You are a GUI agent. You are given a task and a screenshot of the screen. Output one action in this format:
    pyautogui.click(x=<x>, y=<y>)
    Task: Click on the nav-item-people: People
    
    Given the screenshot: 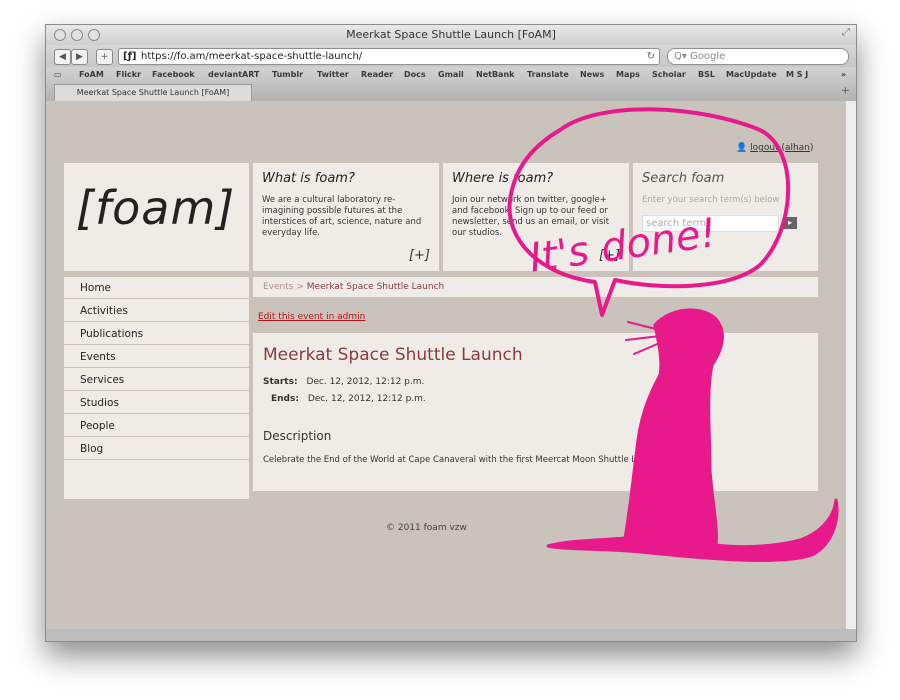 What is the action you would take?
    pyautogui.click(x=156, y=426)
    